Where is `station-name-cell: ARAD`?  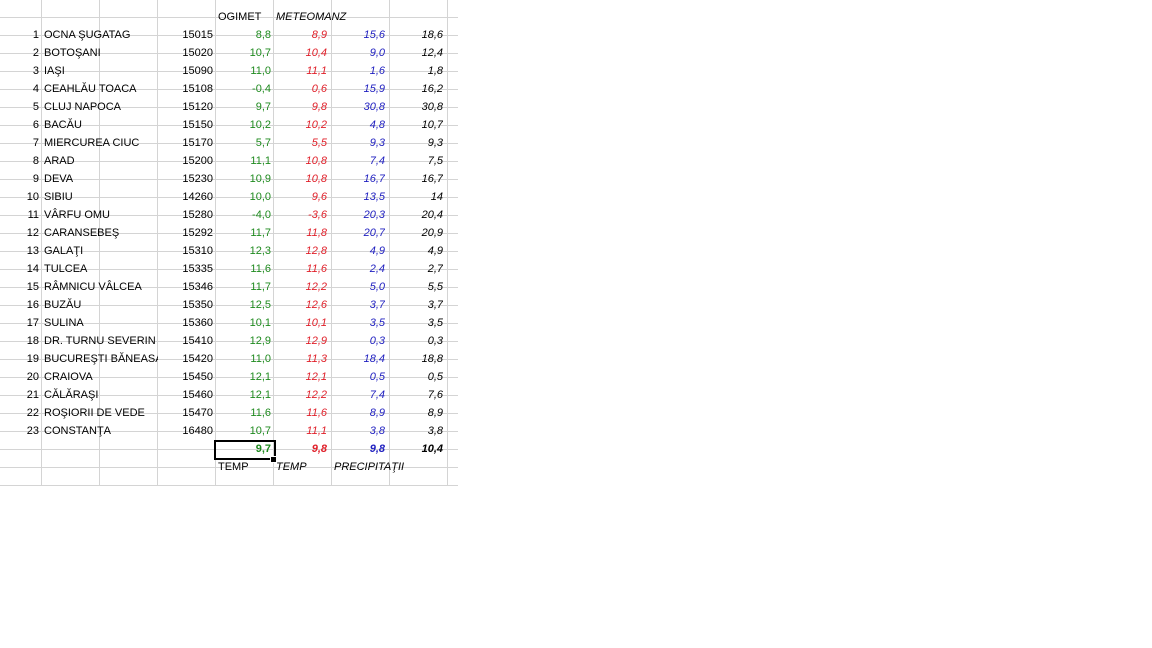
station-name-cell: ARAD is located at coordinates (101, 161).